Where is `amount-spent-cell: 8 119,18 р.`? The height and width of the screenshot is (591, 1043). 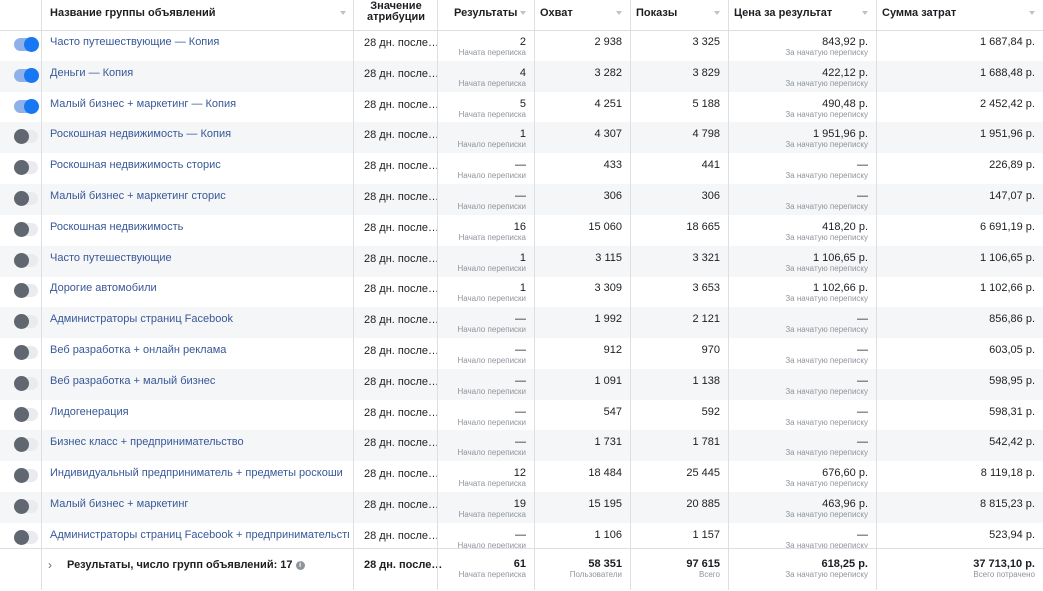 amount-spent-cell: 8 119,18 р. is located at coordinates (959, 476).